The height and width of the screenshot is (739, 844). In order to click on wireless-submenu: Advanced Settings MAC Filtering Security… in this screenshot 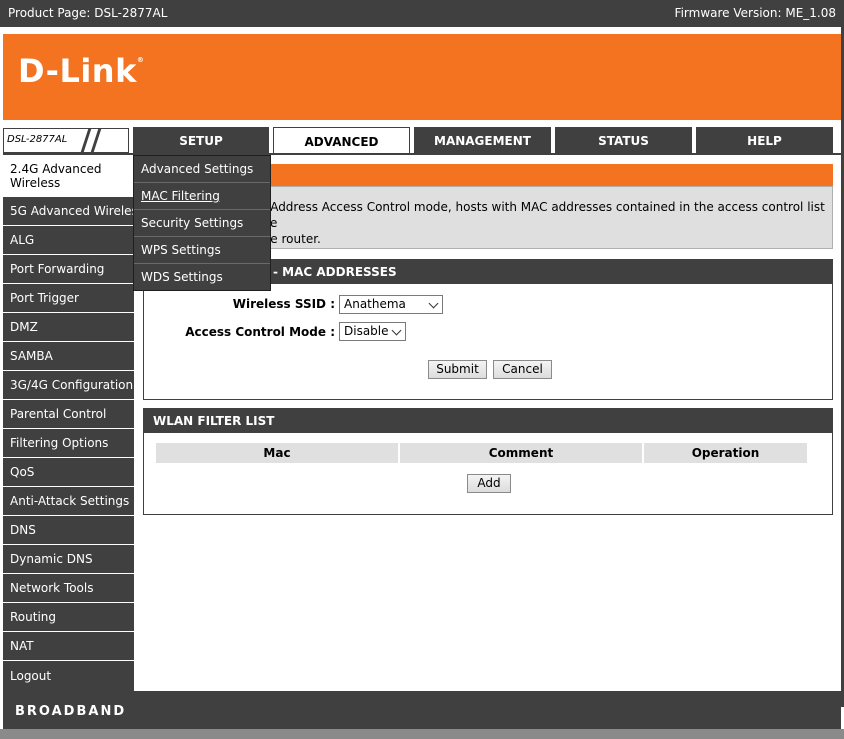, I will do `click(202, 223)`.